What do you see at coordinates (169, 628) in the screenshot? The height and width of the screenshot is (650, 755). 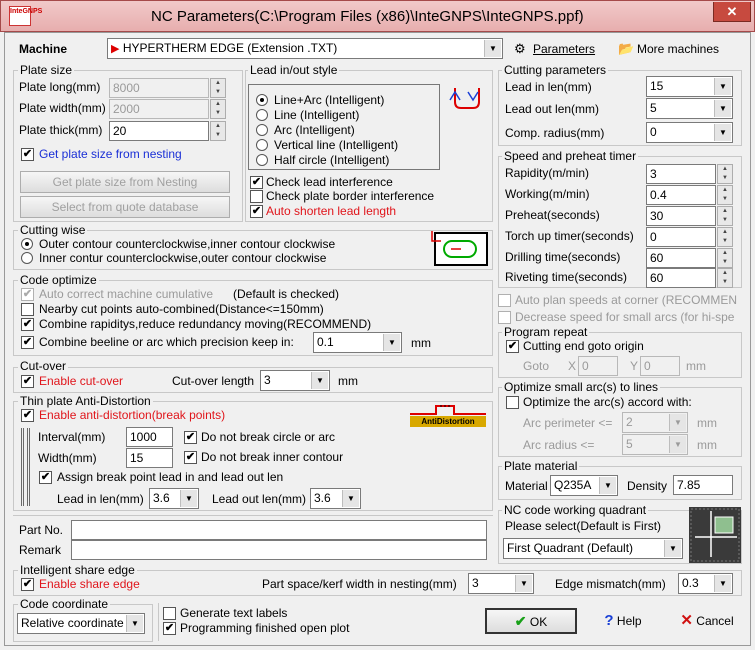 I see `open-plot-checkbox: ✔` at bounding box center [169, 628].